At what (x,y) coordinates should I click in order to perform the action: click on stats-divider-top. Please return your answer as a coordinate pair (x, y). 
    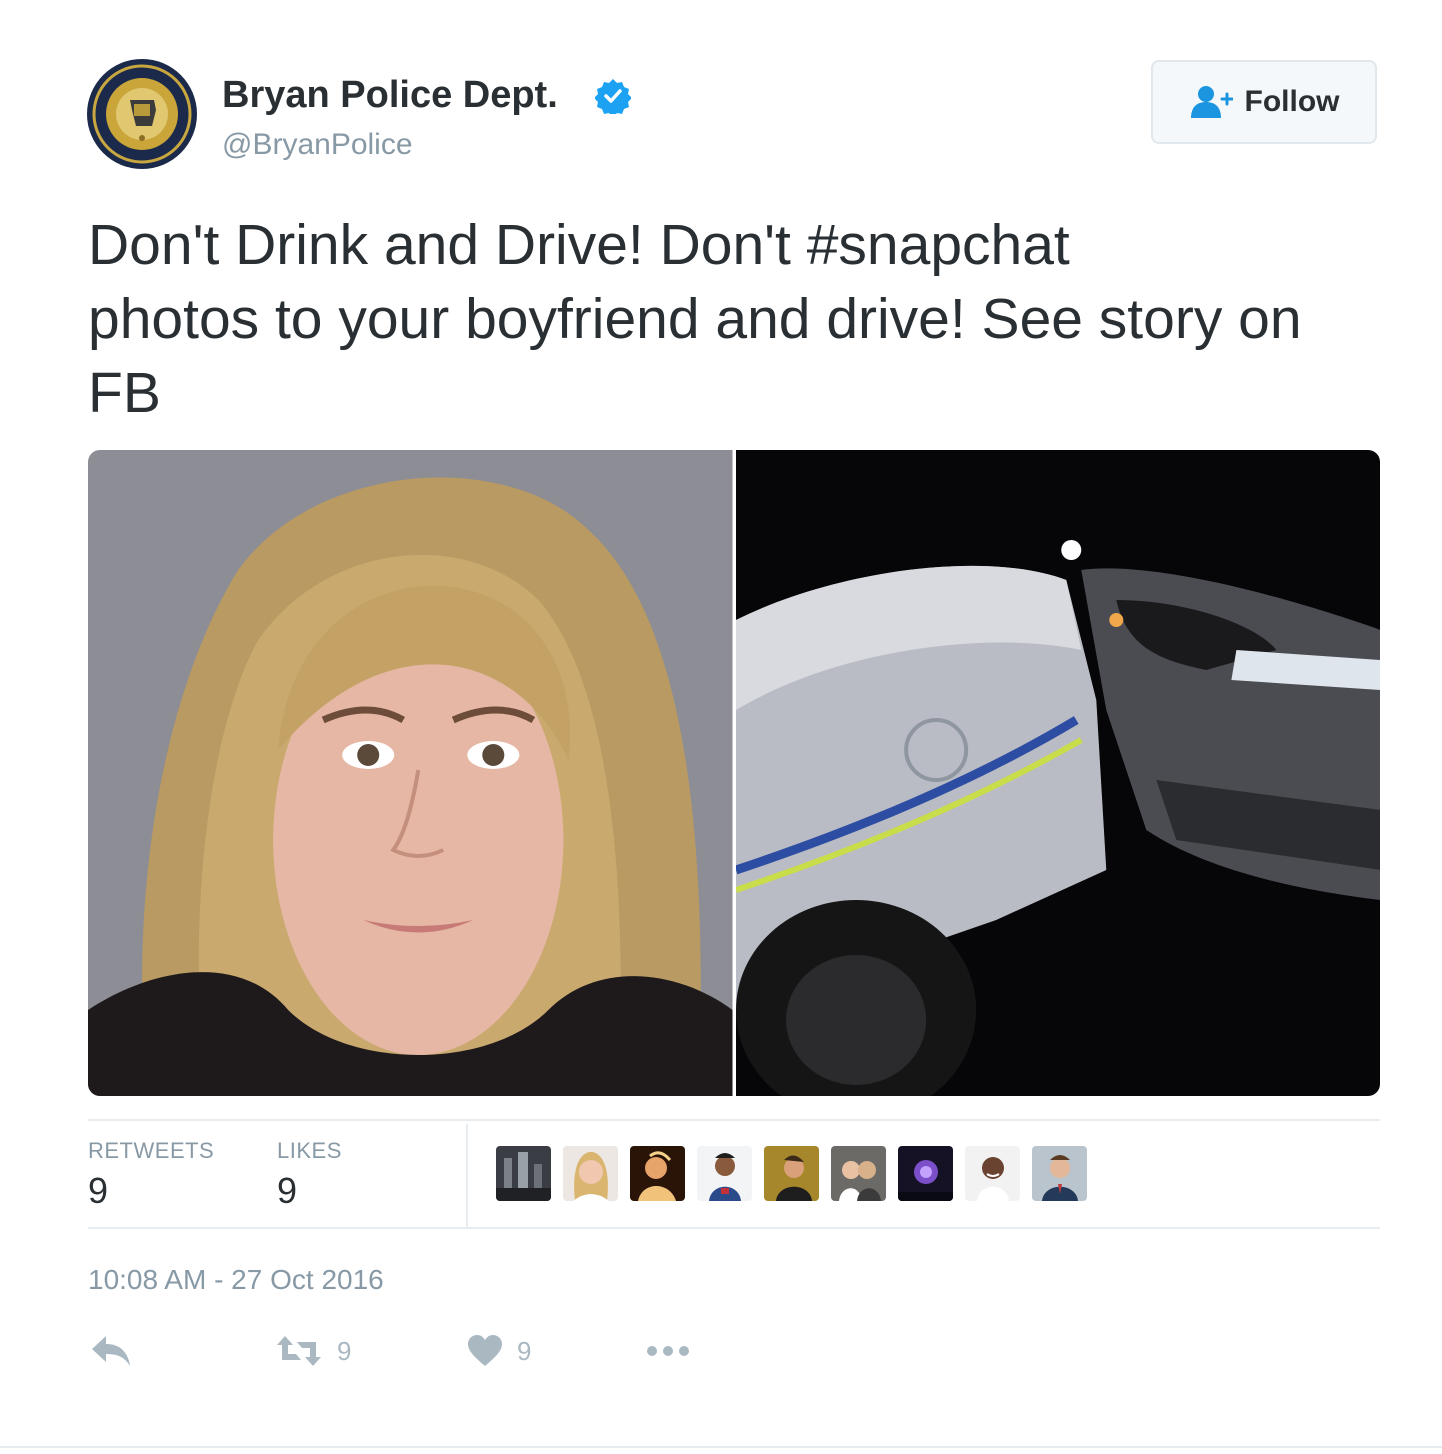
    Looking at the image, I should click on (734, 1120).